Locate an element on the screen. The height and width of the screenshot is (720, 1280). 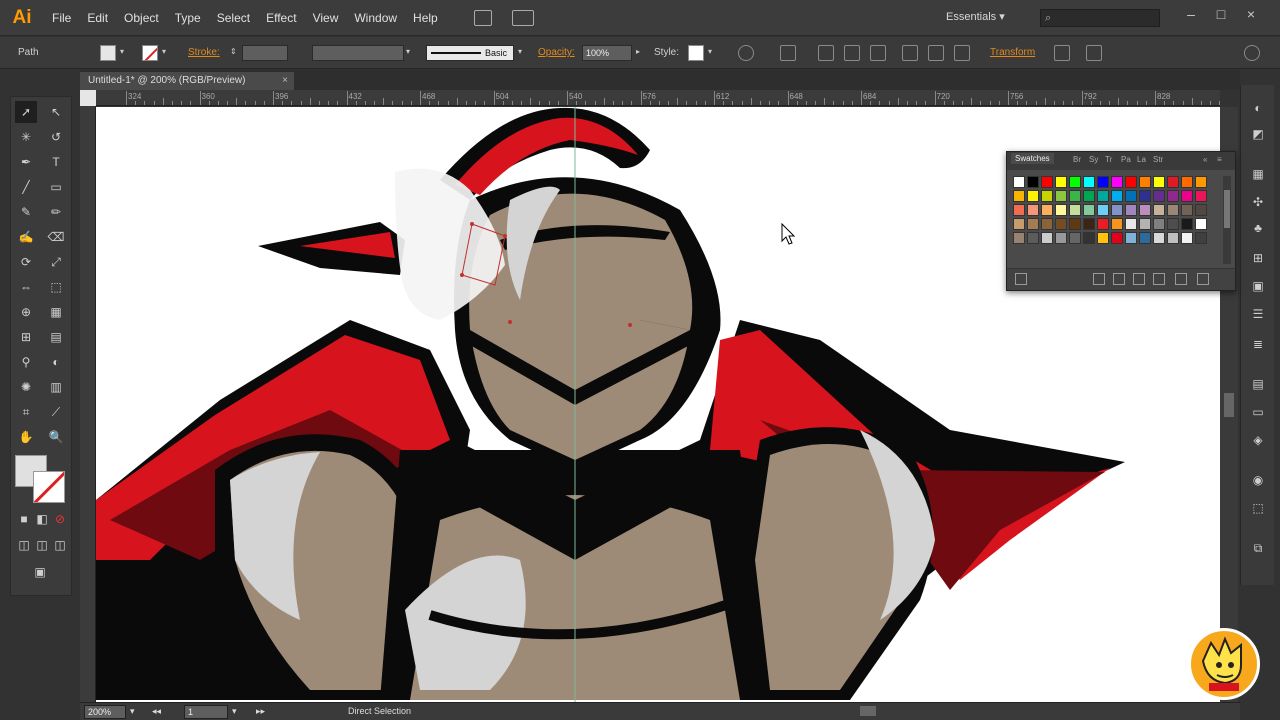
column-graph-tool-icon: ▥ is located at coordinates (56, 387).